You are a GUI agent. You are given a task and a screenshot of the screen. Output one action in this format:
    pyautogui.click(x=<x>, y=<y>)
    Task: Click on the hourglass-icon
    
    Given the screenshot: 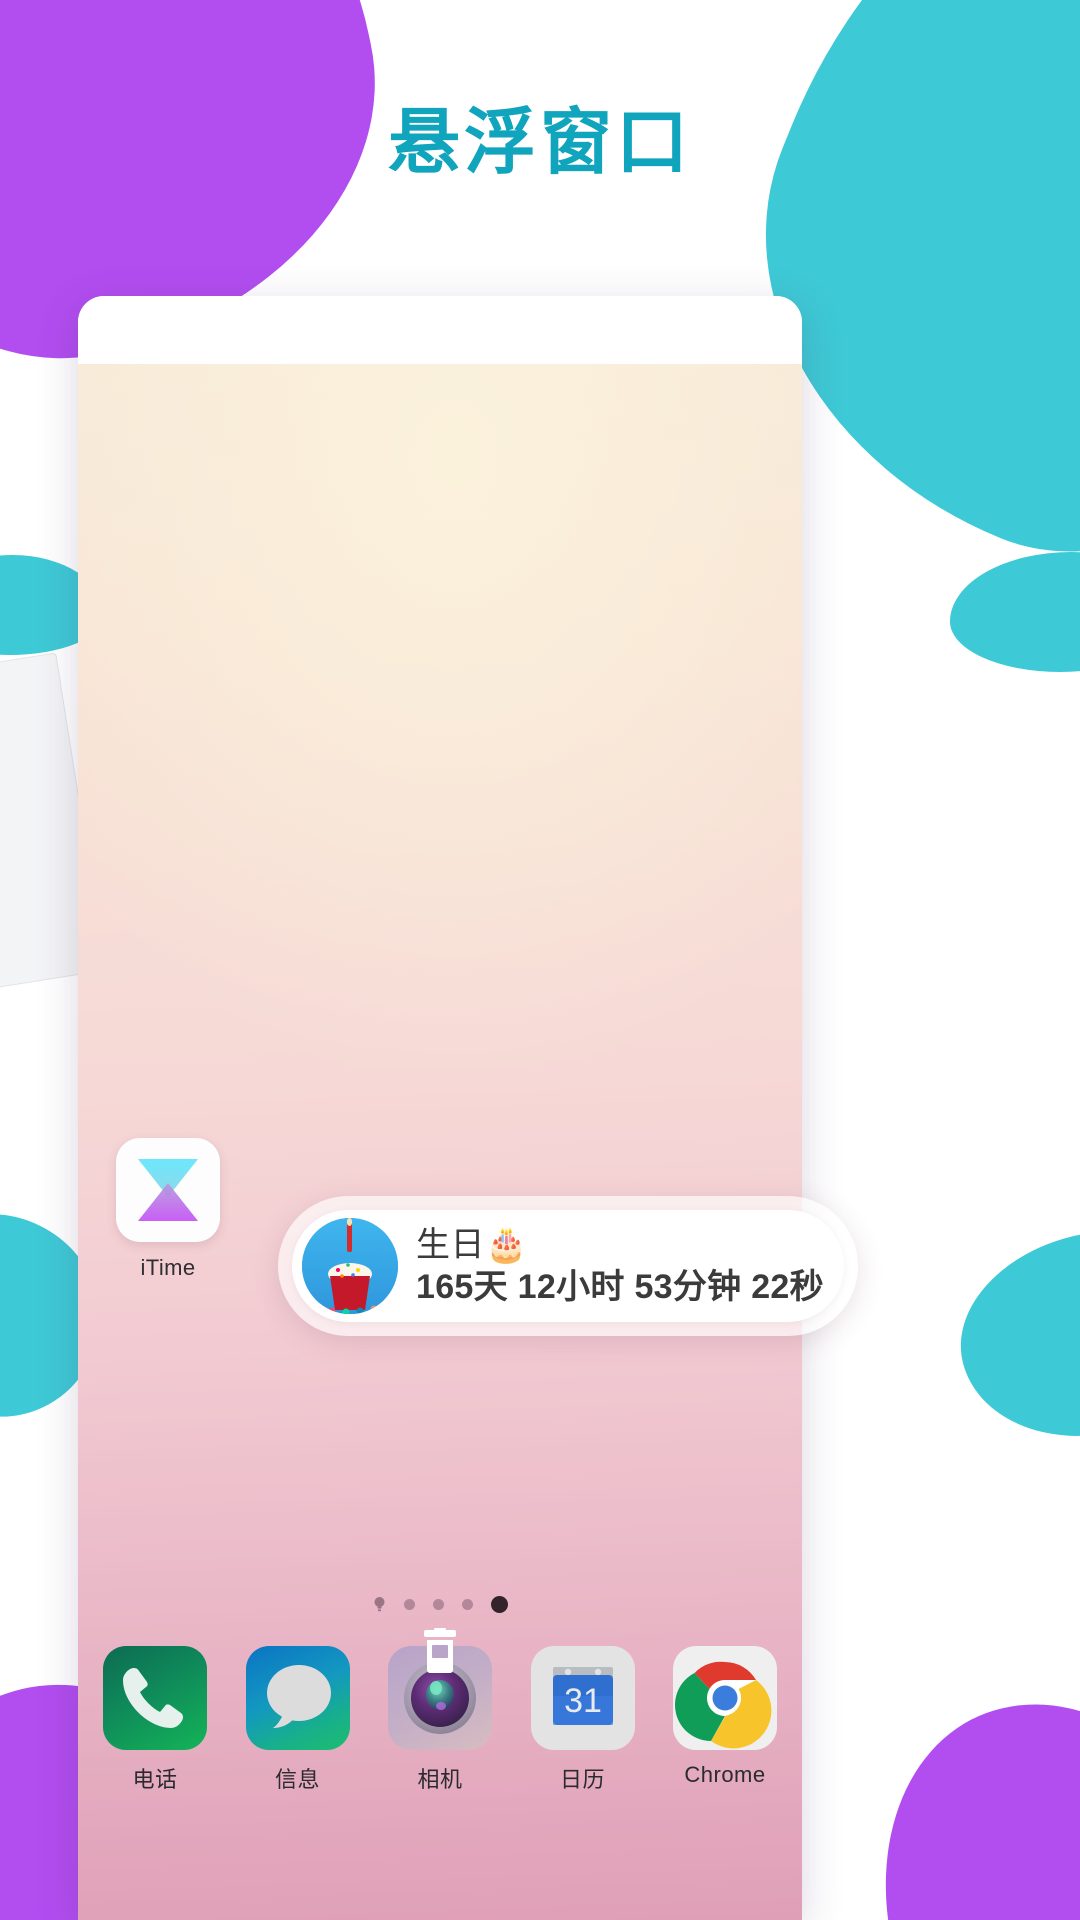 What is the action you would take?
    pyautogui.click(x=168, y=1190)
    